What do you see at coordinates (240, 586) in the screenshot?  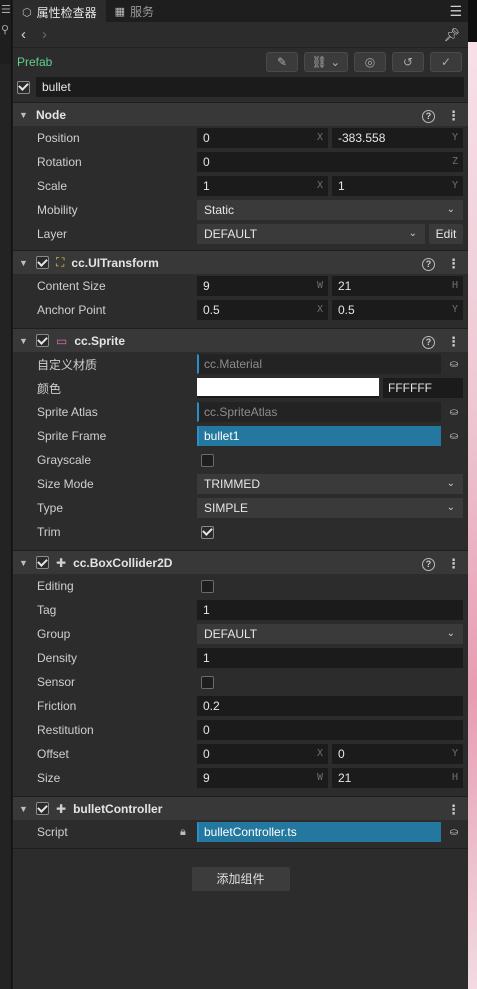 I see `prop-editing: Editing` at bounding box center [240, 586].